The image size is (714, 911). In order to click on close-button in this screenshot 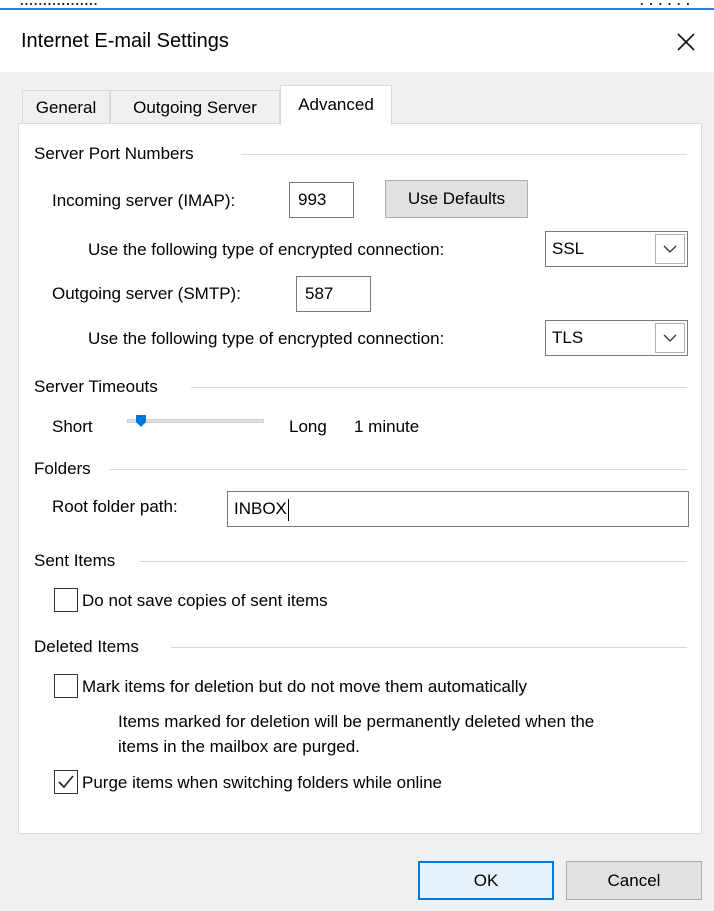, I will do `click(686, 42)`.